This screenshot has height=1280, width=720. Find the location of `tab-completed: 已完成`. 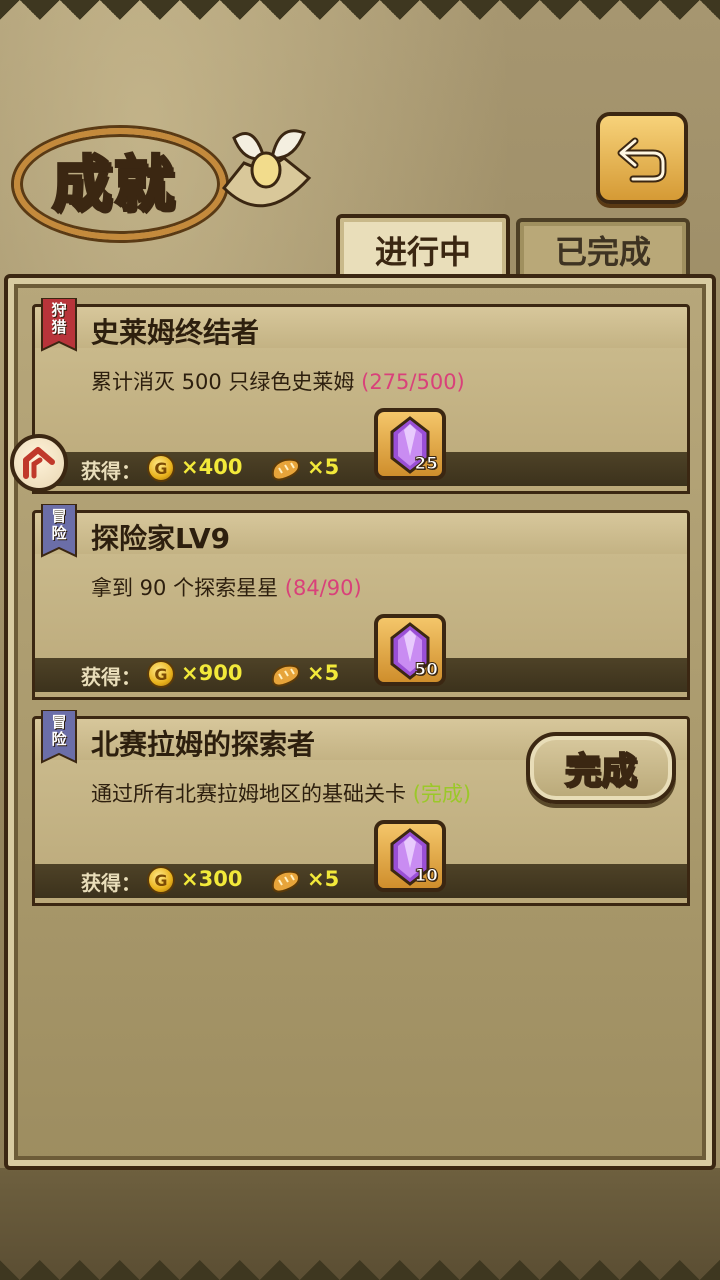

tab-completed: 已完成 is located at coordinates (603, 248).